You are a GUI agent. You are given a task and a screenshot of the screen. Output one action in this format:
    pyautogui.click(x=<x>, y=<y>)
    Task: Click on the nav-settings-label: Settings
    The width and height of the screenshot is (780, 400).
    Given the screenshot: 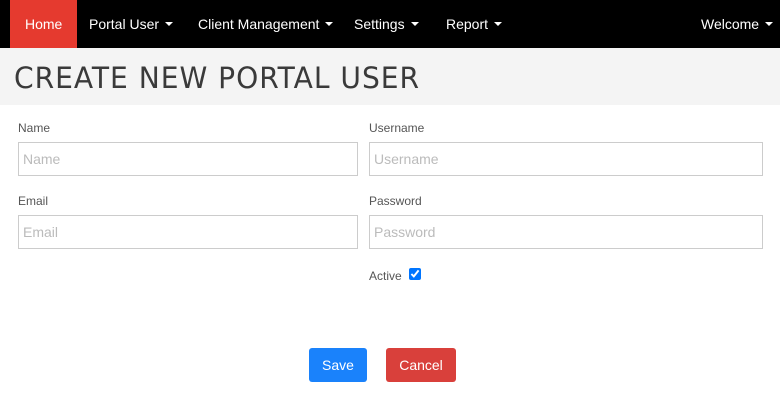 What is the action you would take?
    pyautogui.click(x=379, y=24)
    